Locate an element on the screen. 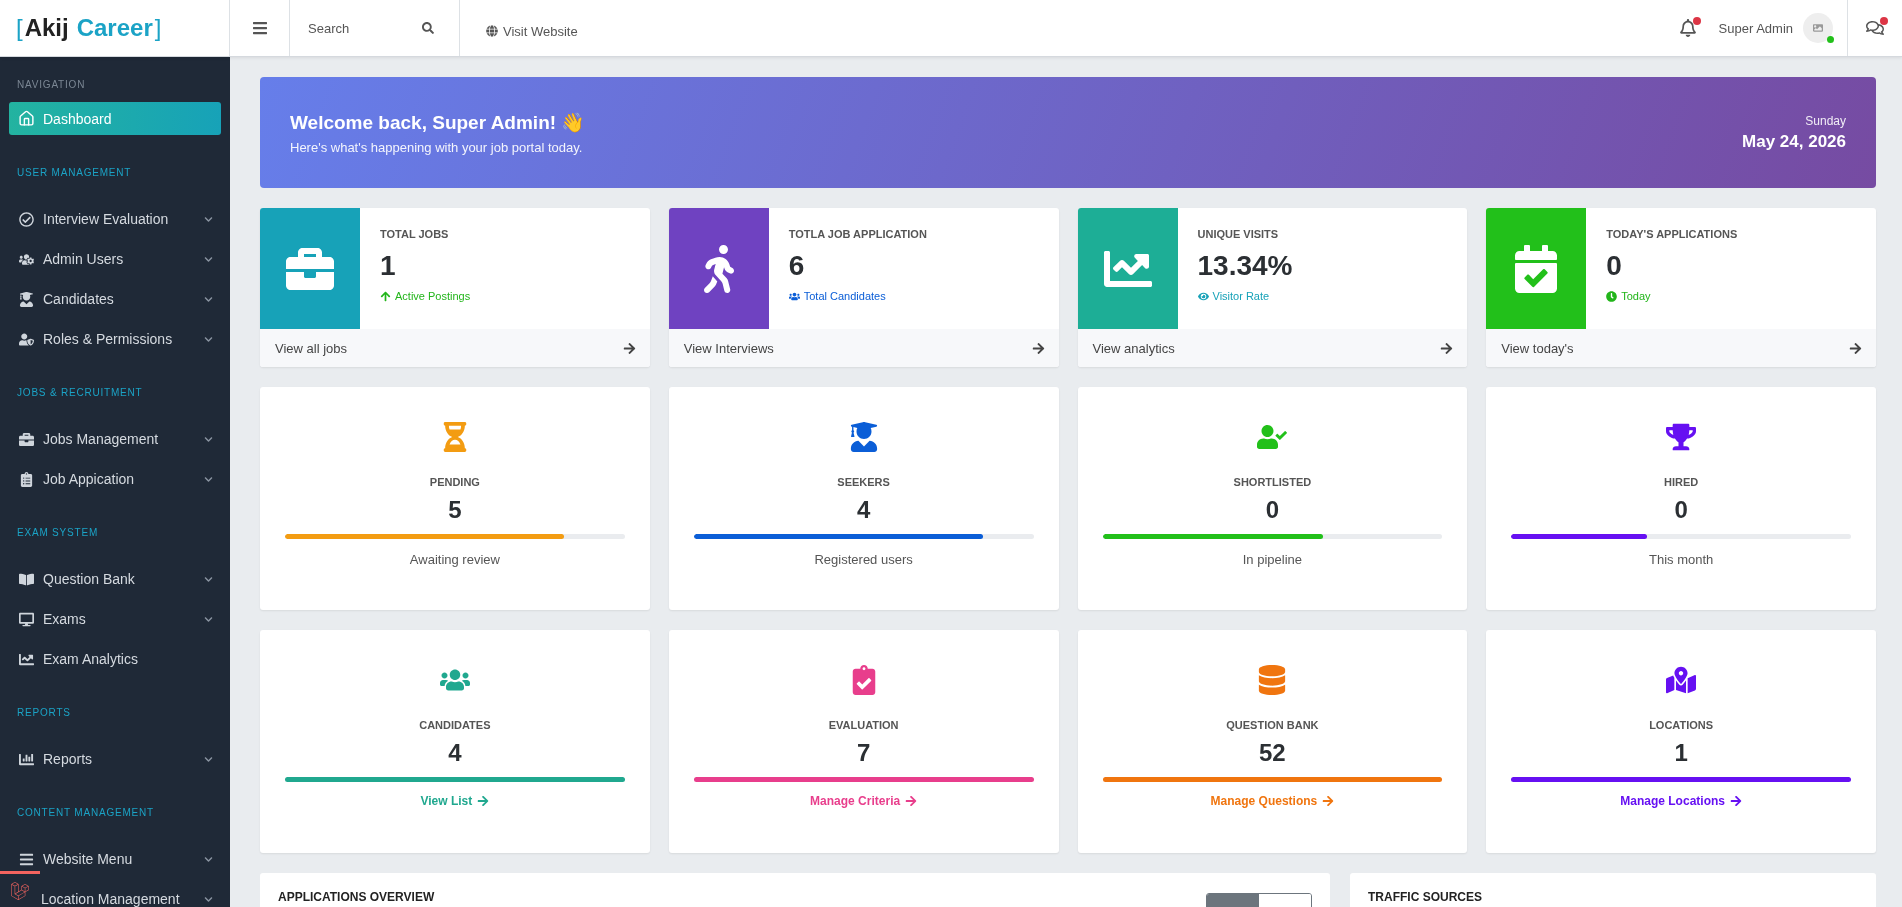  stat-note: Total Candidates is located at coordinates (857, 296).